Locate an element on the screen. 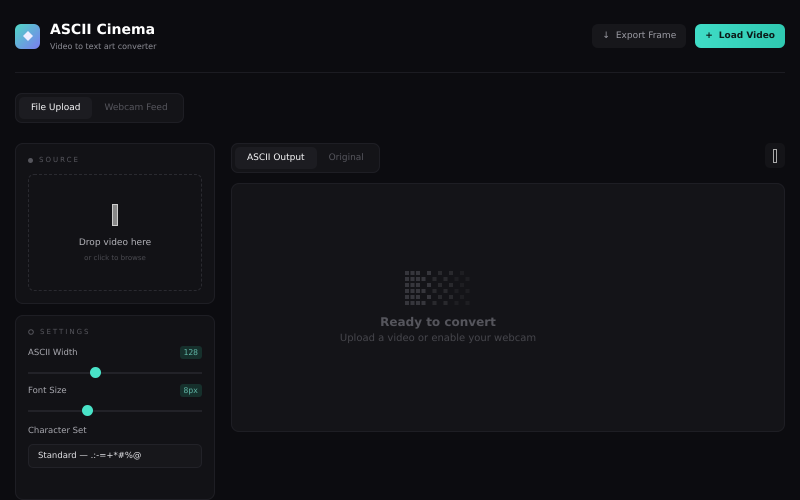 This screenshot has height=500, width=800. fullscreen-button is located at coordinates (775, 155).